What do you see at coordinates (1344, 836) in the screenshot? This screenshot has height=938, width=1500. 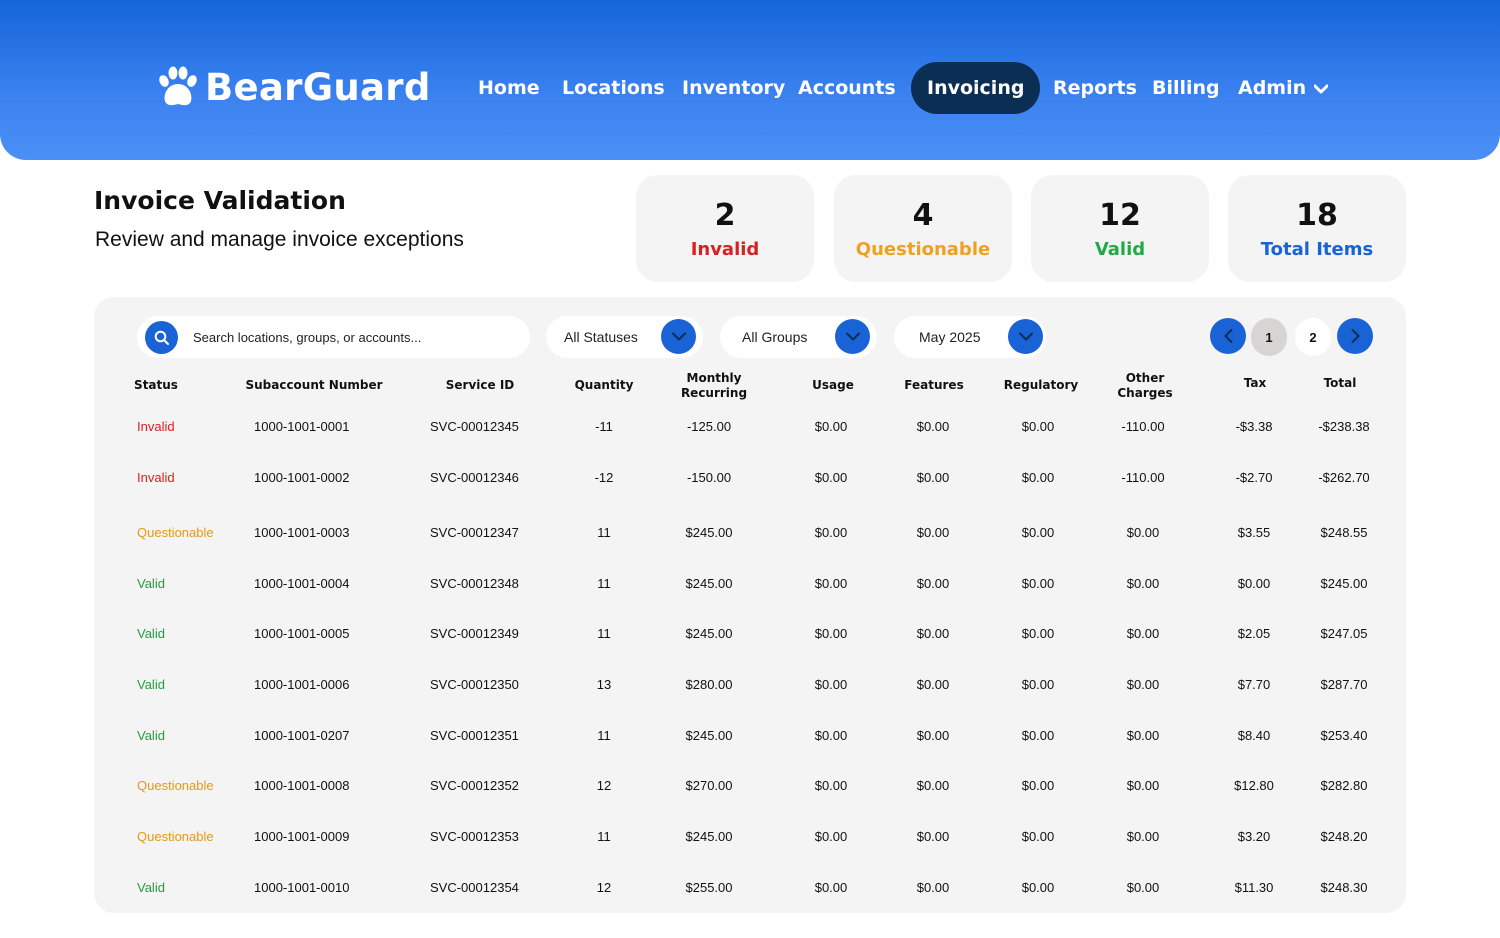 I see `cell-total: $248.20` at bounding box center [1344, 836].